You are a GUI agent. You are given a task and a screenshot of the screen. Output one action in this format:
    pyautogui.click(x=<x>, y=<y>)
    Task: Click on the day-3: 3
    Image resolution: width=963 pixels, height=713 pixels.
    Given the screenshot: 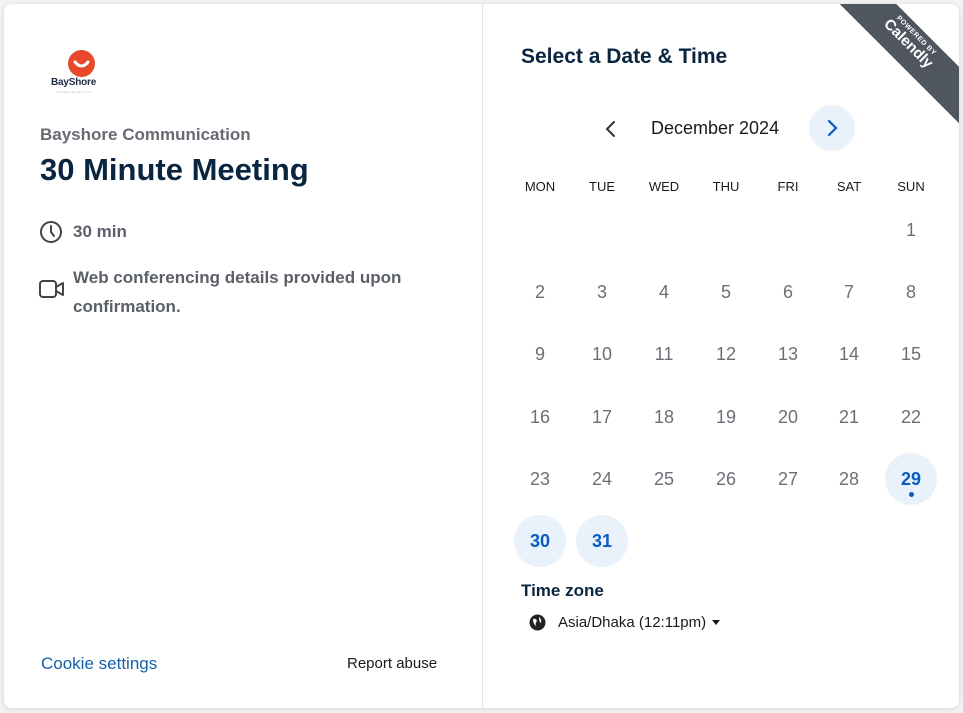 What is the action you would take?
    pyautogui.click(x=601, y=292)
    